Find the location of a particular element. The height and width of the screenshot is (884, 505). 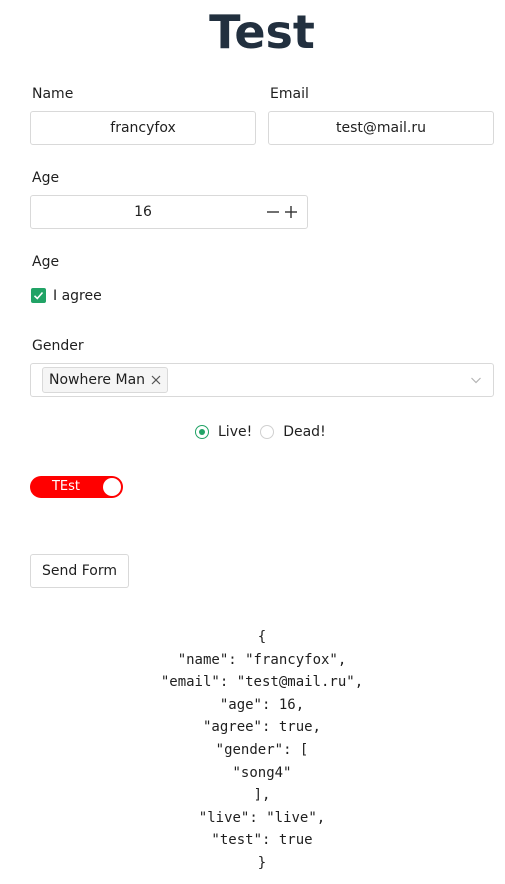

gender-tag: Nowhere Man is located at coordinates (105, 380).